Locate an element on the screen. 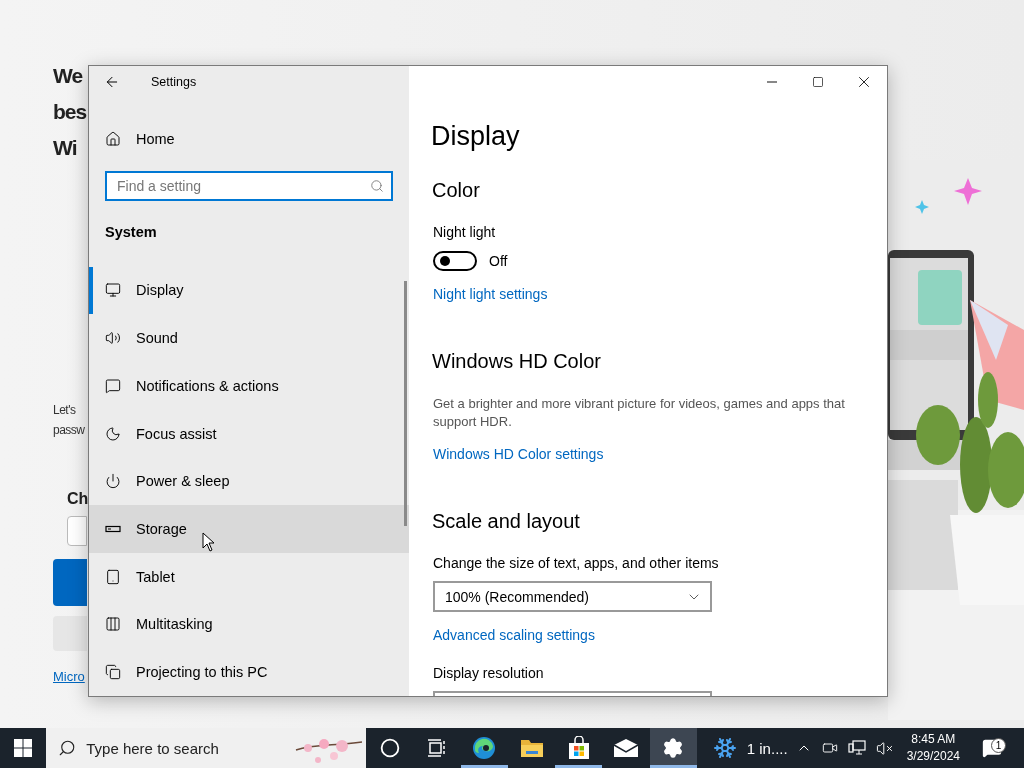  body-text-line: Let's is located at coordinates (64, 410).